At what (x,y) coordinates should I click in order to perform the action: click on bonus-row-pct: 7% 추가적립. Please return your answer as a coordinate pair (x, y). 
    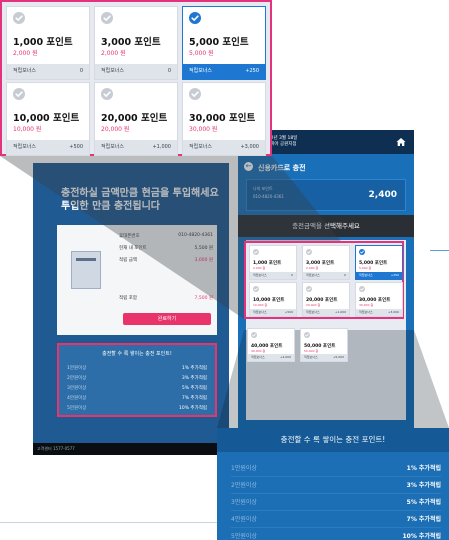
    Looking at the image, I should click on (194, 398).